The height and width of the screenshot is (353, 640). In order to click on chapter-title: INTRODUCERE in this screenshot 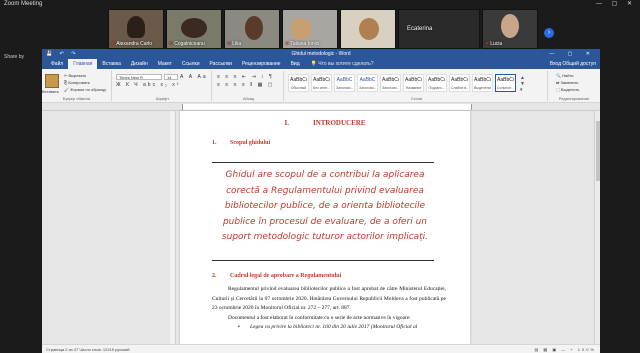, I will do `click(339, 123)`.